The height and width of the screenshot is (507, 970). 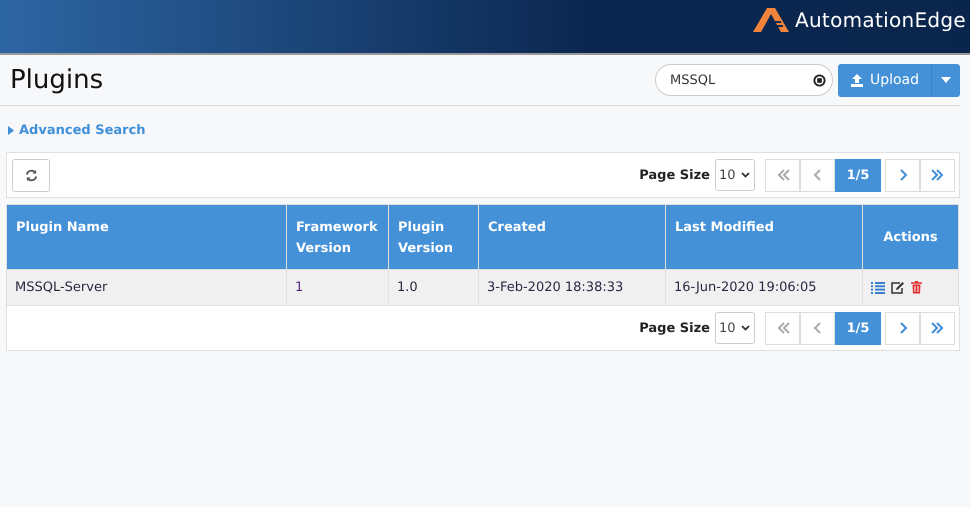 What do you see at coordinates (555, 287) in the screenshot?
I see `table-cell: 3-Feb-2020 18:38:33` at bounding box center [555, 287].